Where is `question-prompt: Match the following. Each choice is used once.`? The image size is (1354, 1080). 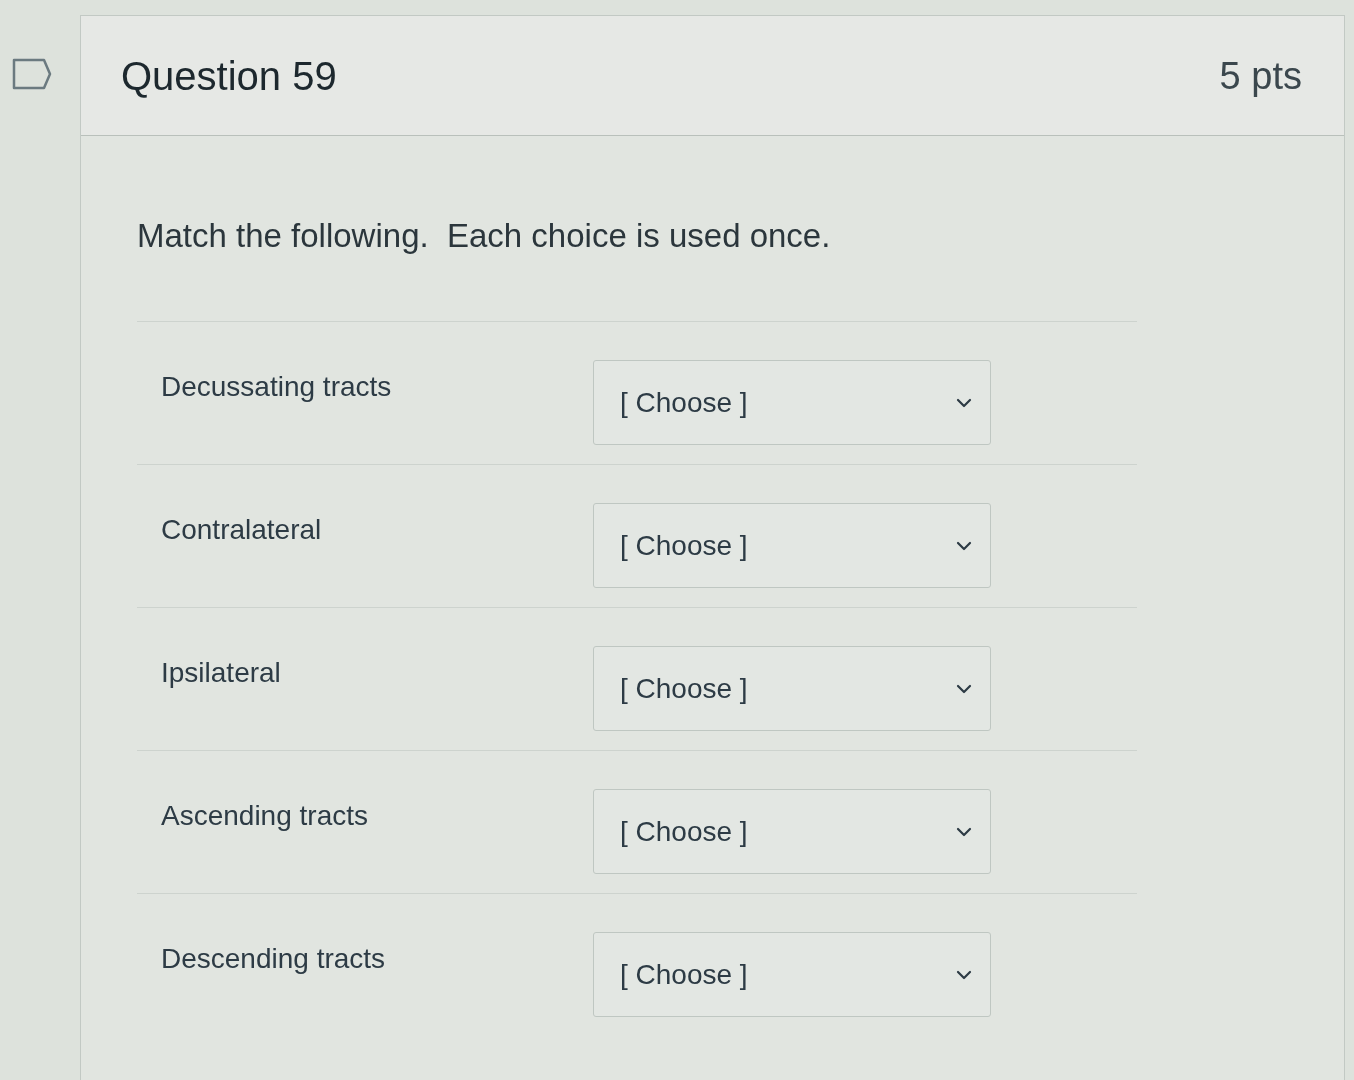
question-prompt: Match the following. Each choice is used once. is located at coordinates (484, 236).